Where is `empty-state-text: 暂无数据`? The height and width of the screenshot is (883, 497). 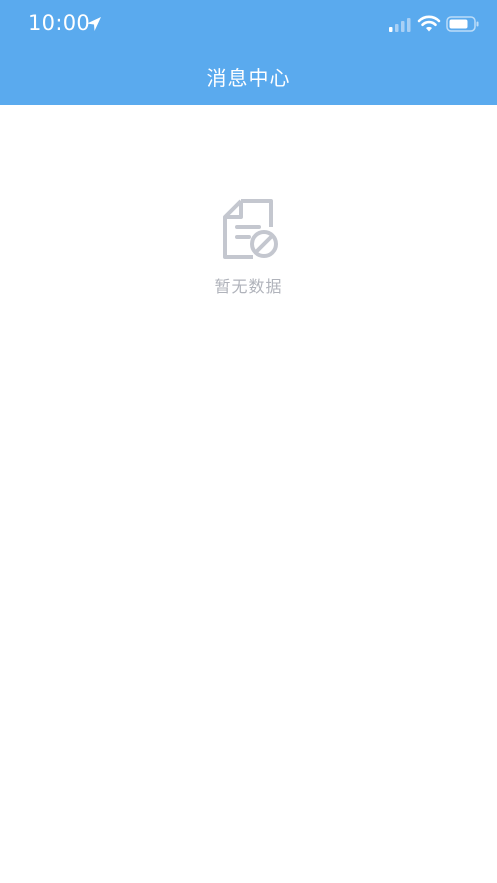
empty-state-text: 暂无数据 is located at coordinates (248, 286).